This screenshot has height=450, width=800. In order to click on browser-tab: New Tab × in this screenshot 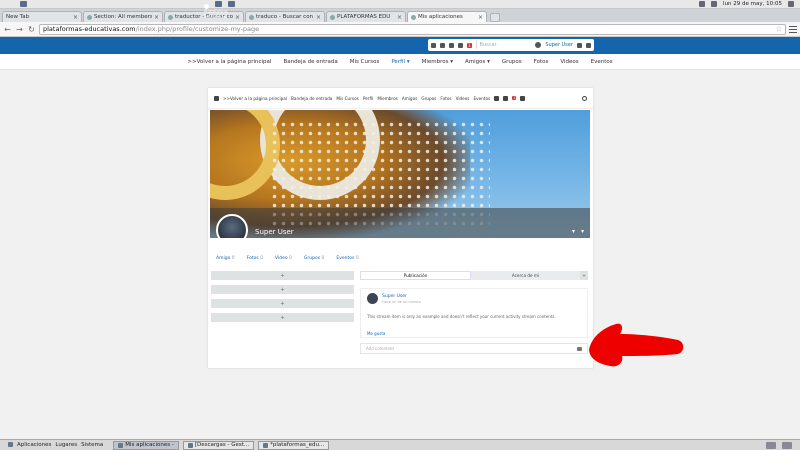, I will do `click(42, 16)`.